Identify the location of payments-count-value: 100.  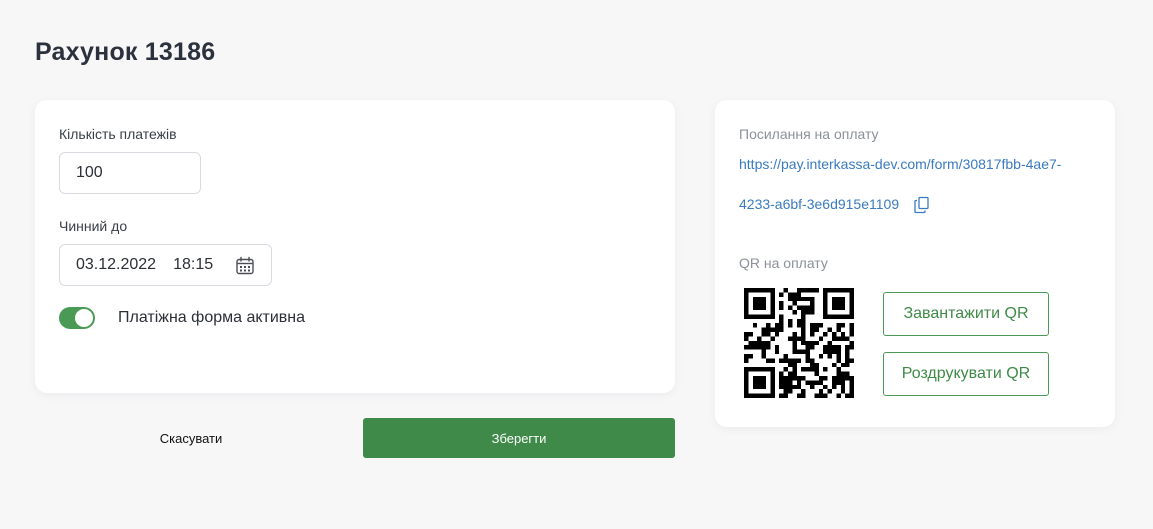
(89, 172).